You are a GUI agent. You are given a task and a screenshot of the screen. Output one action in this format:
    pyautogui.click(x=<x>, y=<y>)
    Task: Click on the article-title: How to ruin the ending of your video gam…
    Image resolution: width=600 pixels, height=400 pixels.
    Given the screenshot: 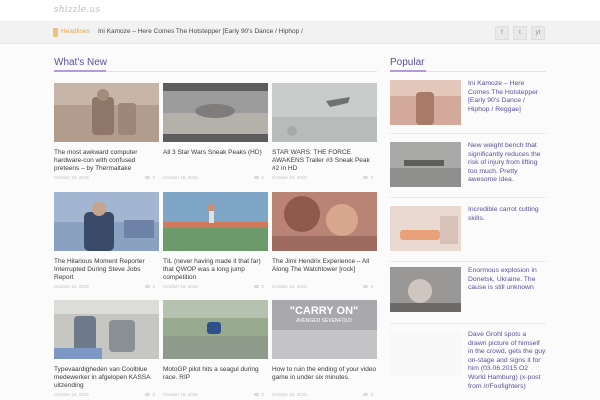 What is the action you would take?
    pyautogui.click(x=324, y=378)
    